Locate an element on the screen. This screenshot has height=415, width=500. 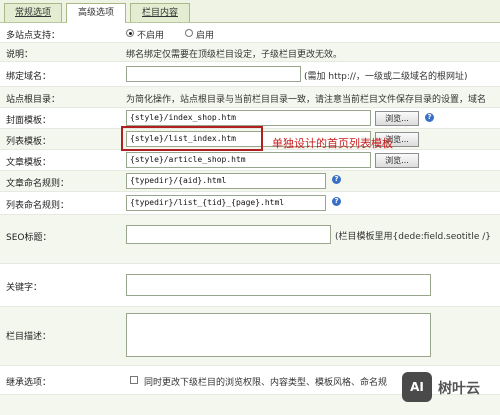
article-naming-input: {typedir}/{aid}.html is located at coordinates (226, 181).